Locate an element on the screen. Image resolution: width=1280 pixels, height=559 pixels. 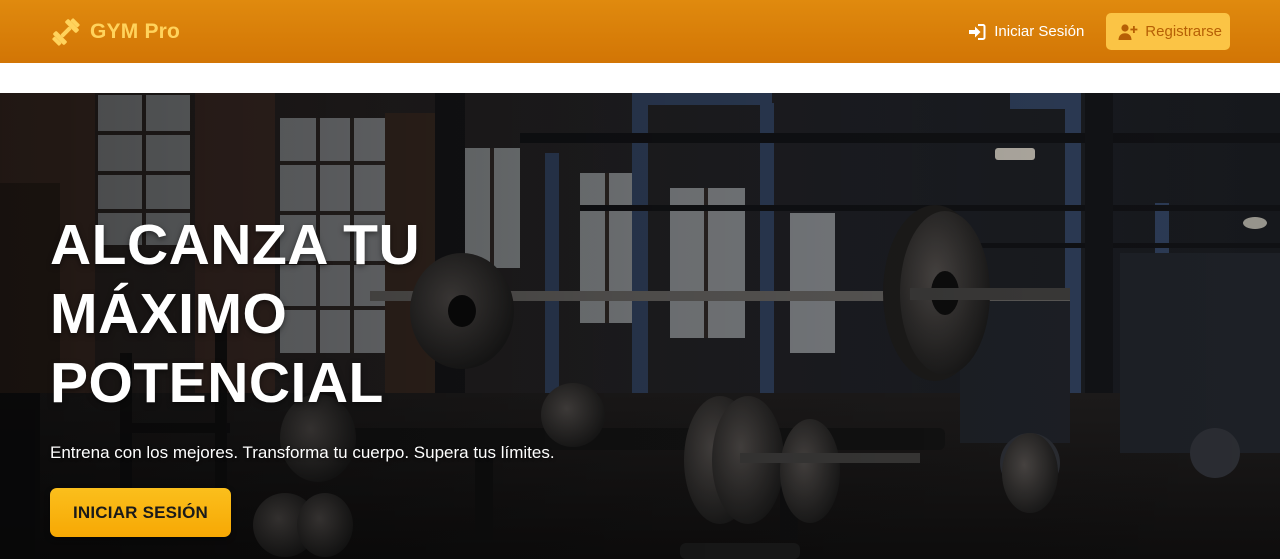
hero-title: ALCANZA TU MÁXIMO POTENCIAL is located at coordinates (280, 314).